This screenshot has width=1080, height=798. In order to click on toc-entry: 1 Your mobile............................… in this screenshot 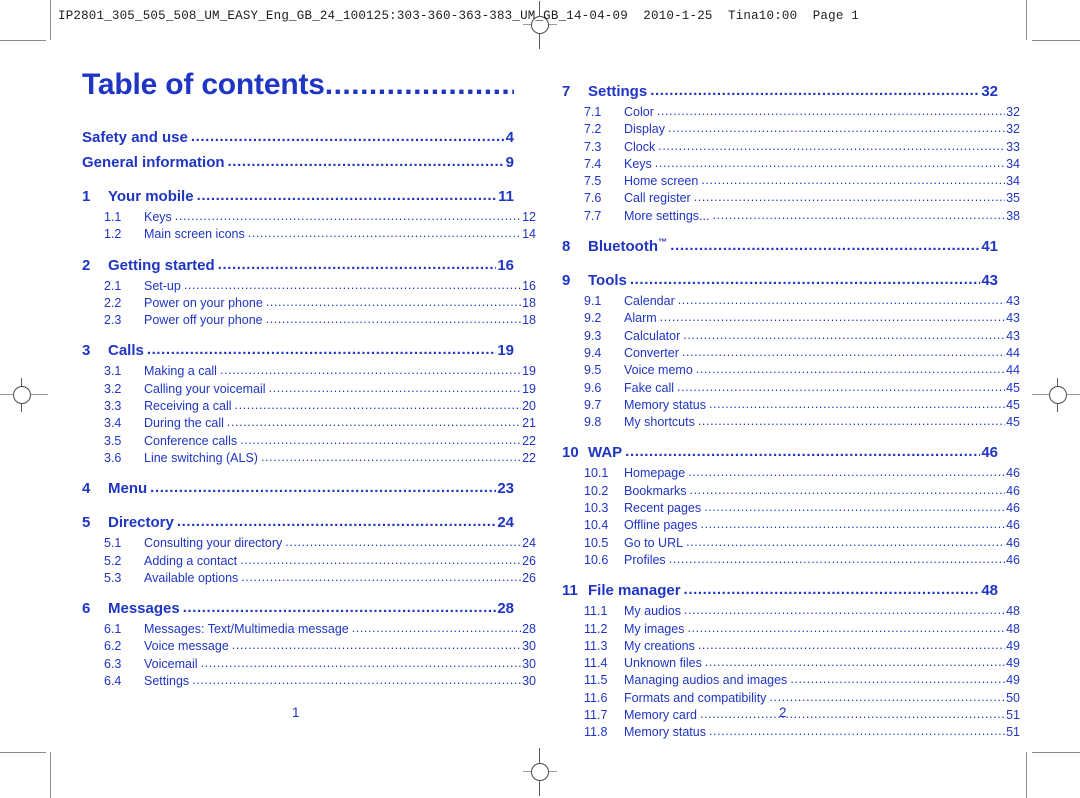, I will do `click(298, 196)`.